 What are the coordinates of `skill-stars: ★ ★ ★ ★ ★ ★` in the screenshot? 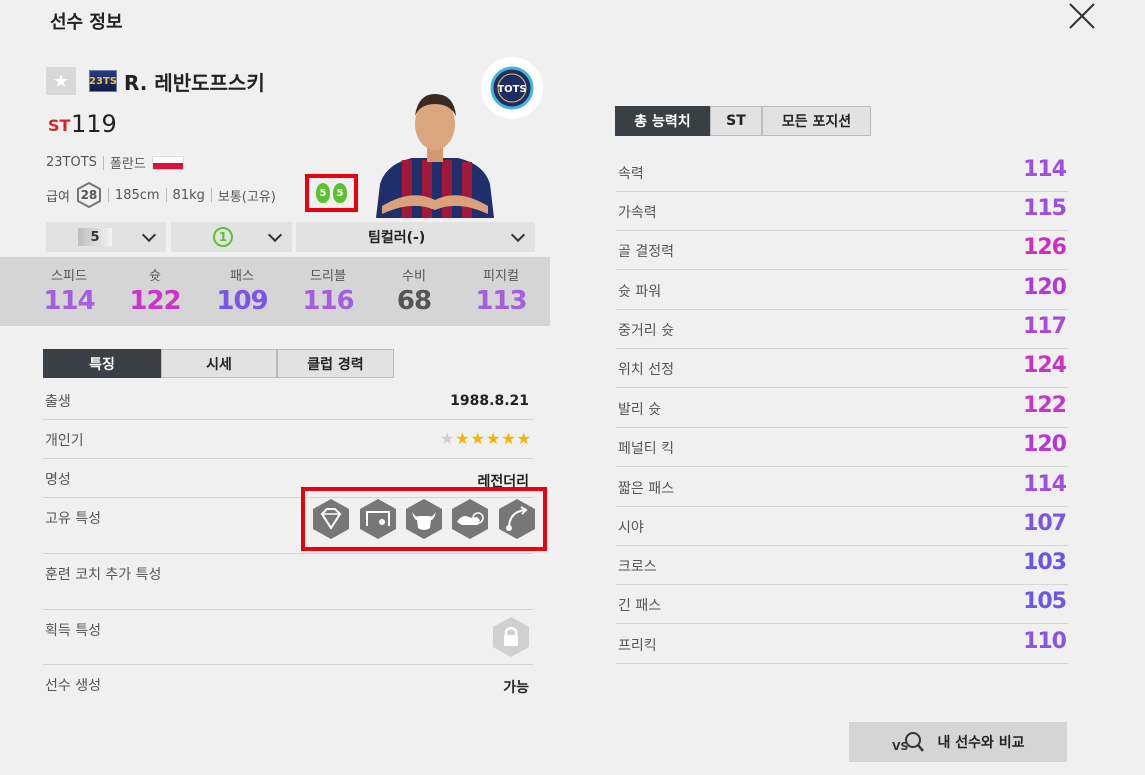 It's located at (485, 438).